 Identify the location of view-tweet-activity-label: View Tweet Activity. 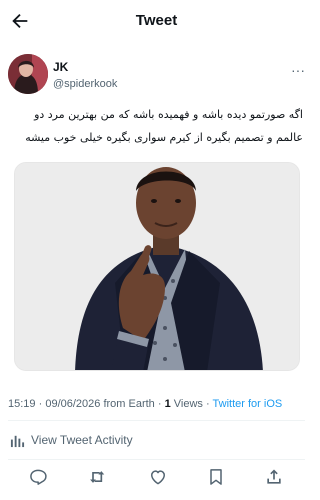
(82, 440).